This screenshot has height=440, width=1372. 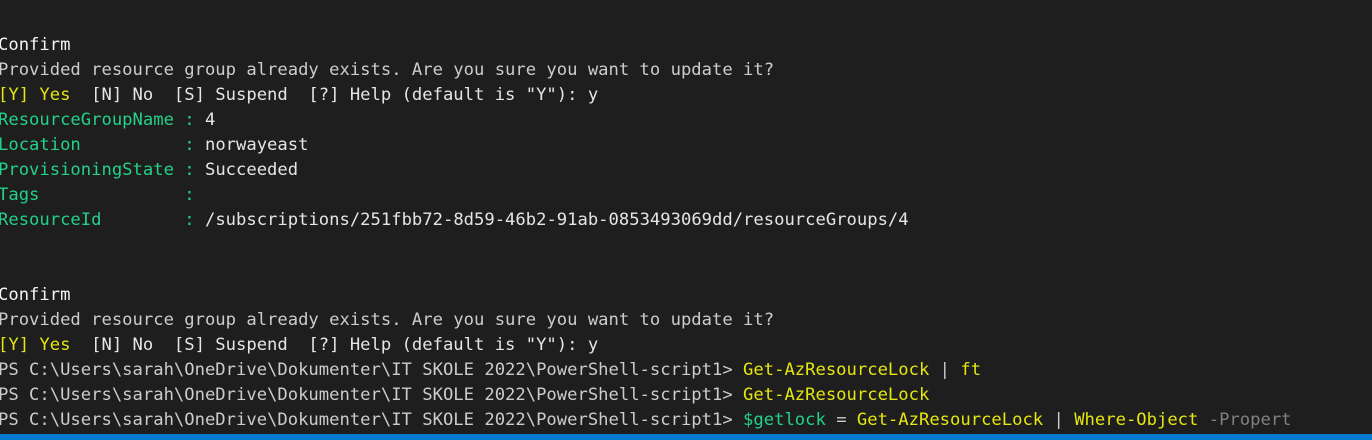 I want to click on variable: $getlock, so click(x=784, y=420).